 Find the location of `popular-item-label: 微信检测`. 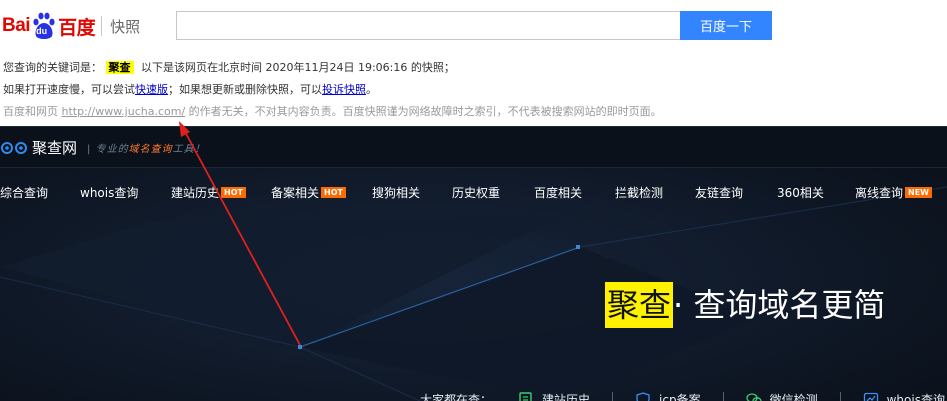

popular-item-label: 微信检测 is located at coordinates (794, 396).